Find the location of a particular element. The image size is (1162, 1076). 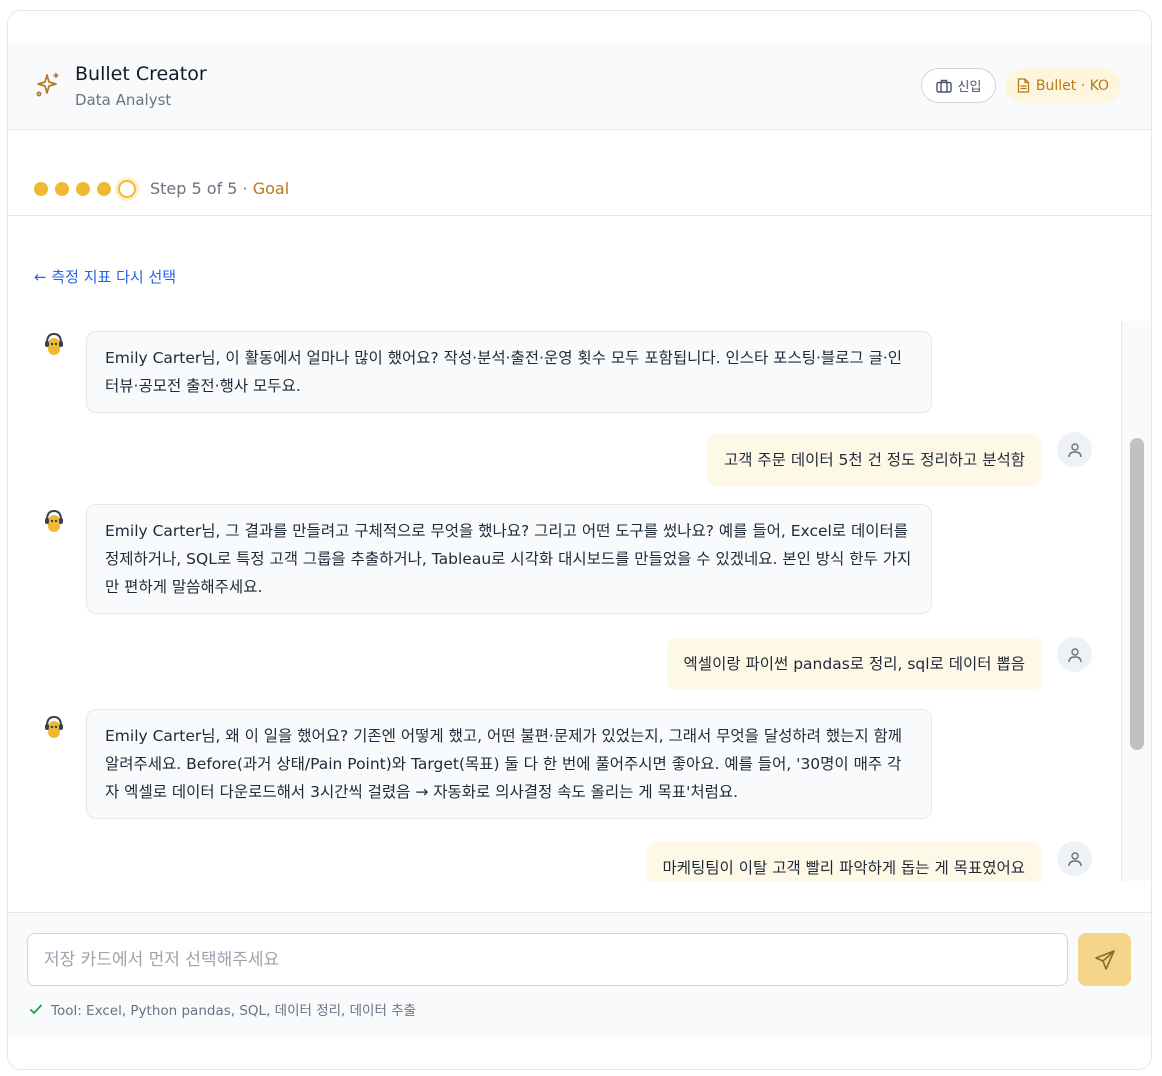

step-progress: Step 5 of 5 · Goal is located at coordinates (579, 173).